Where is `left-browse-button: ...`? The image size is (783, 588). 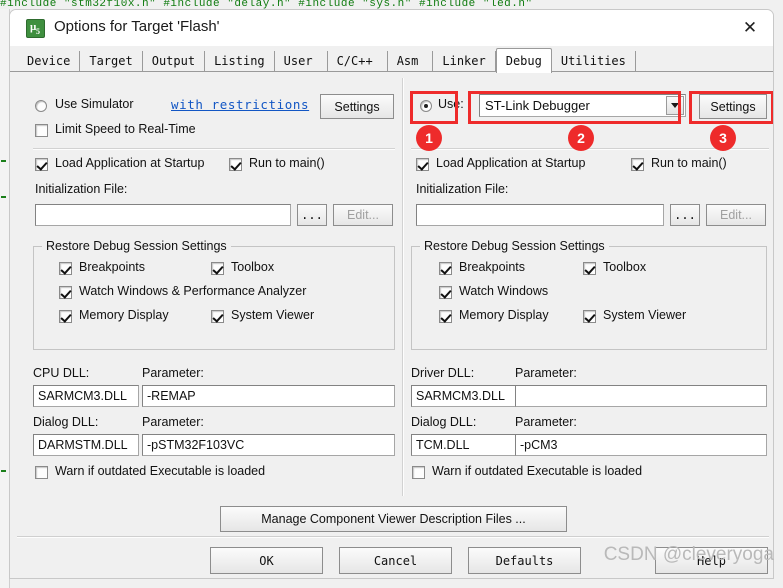 left-browse-button: ... is located at coordinates (312, 215).